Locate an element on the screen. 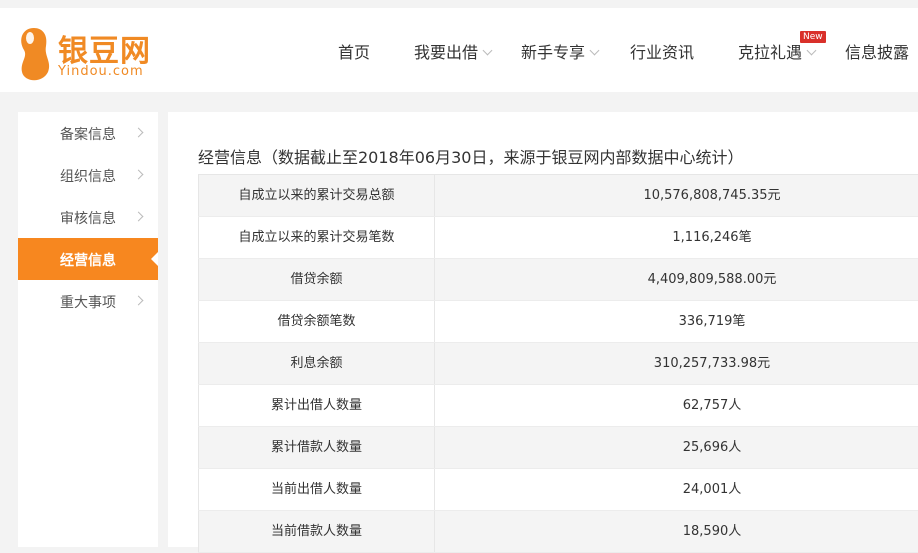 This screenshot has width=918, height=553. table-row: 自成立以来的累计交易总额 10,576,808,745.35元 is located at coordinates (558, 196).